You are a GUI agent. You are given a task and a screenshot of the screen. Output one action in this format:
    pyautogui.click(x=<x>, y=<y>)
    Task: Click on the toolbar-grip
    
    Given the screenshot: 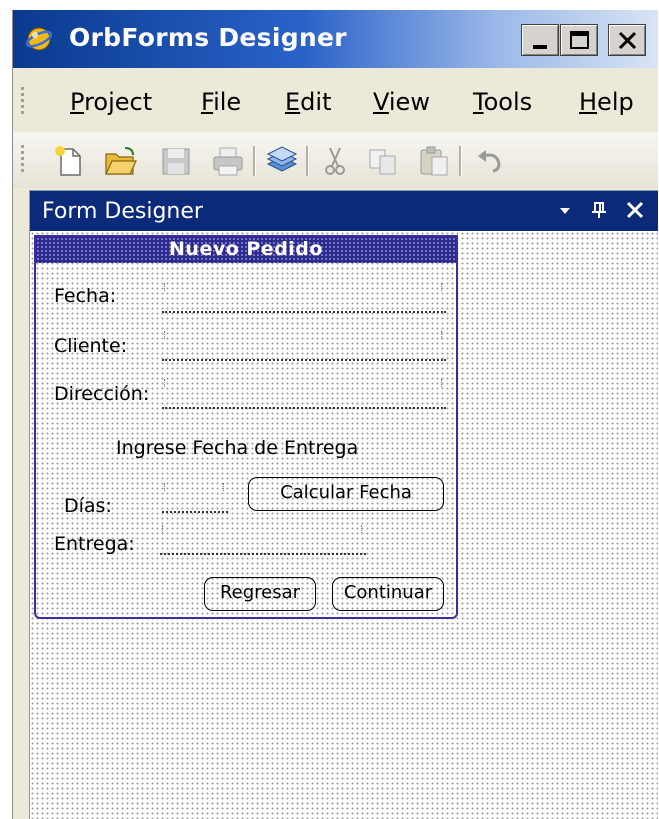 What is the action you would take?
    pyautogui.click(x=24, y=158)
    